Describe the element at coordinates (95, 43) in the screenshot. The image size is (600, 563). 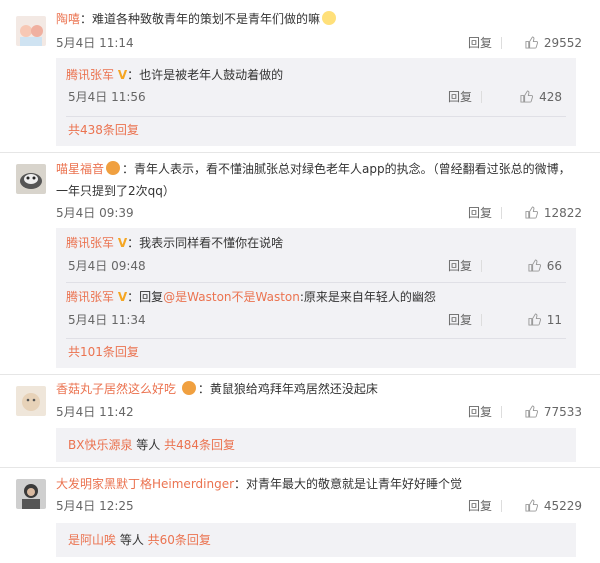
I see `timestamp: 5月4日 11:14` at that location.